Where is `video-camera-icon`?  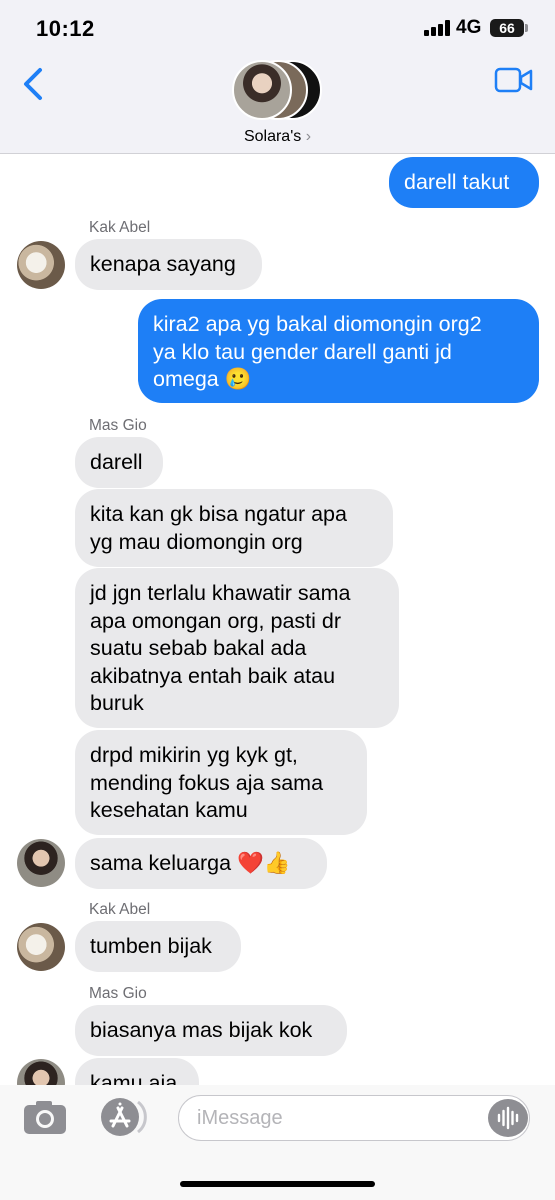 video-camera-icon is located at coordinates (513, 80).